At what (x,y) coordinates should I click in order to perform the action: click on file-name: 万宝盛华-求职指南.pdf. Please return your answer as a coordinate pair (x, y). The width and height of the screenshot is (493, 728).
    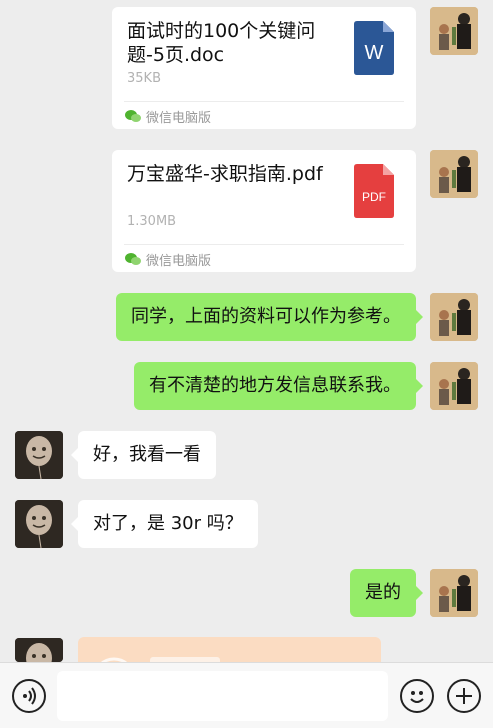
    Looking at the image, I should click on (225, 174).